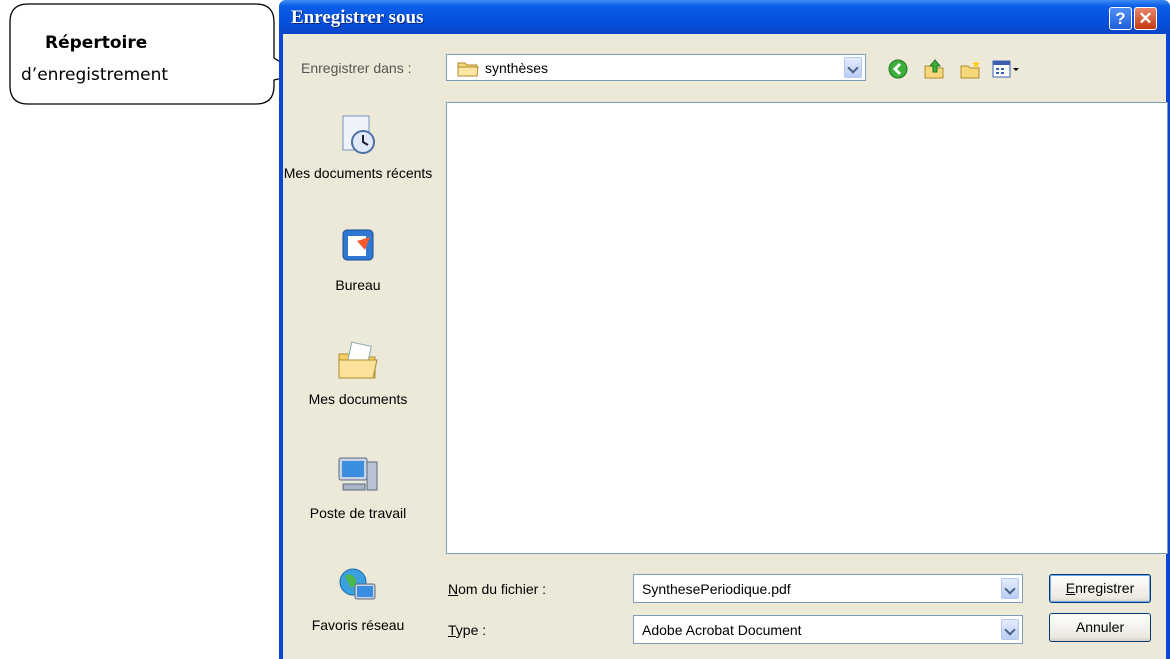  Describe the element at coordinates (358, 173) in the screenshot. I see `place-label: Mes documents récents` at that location.